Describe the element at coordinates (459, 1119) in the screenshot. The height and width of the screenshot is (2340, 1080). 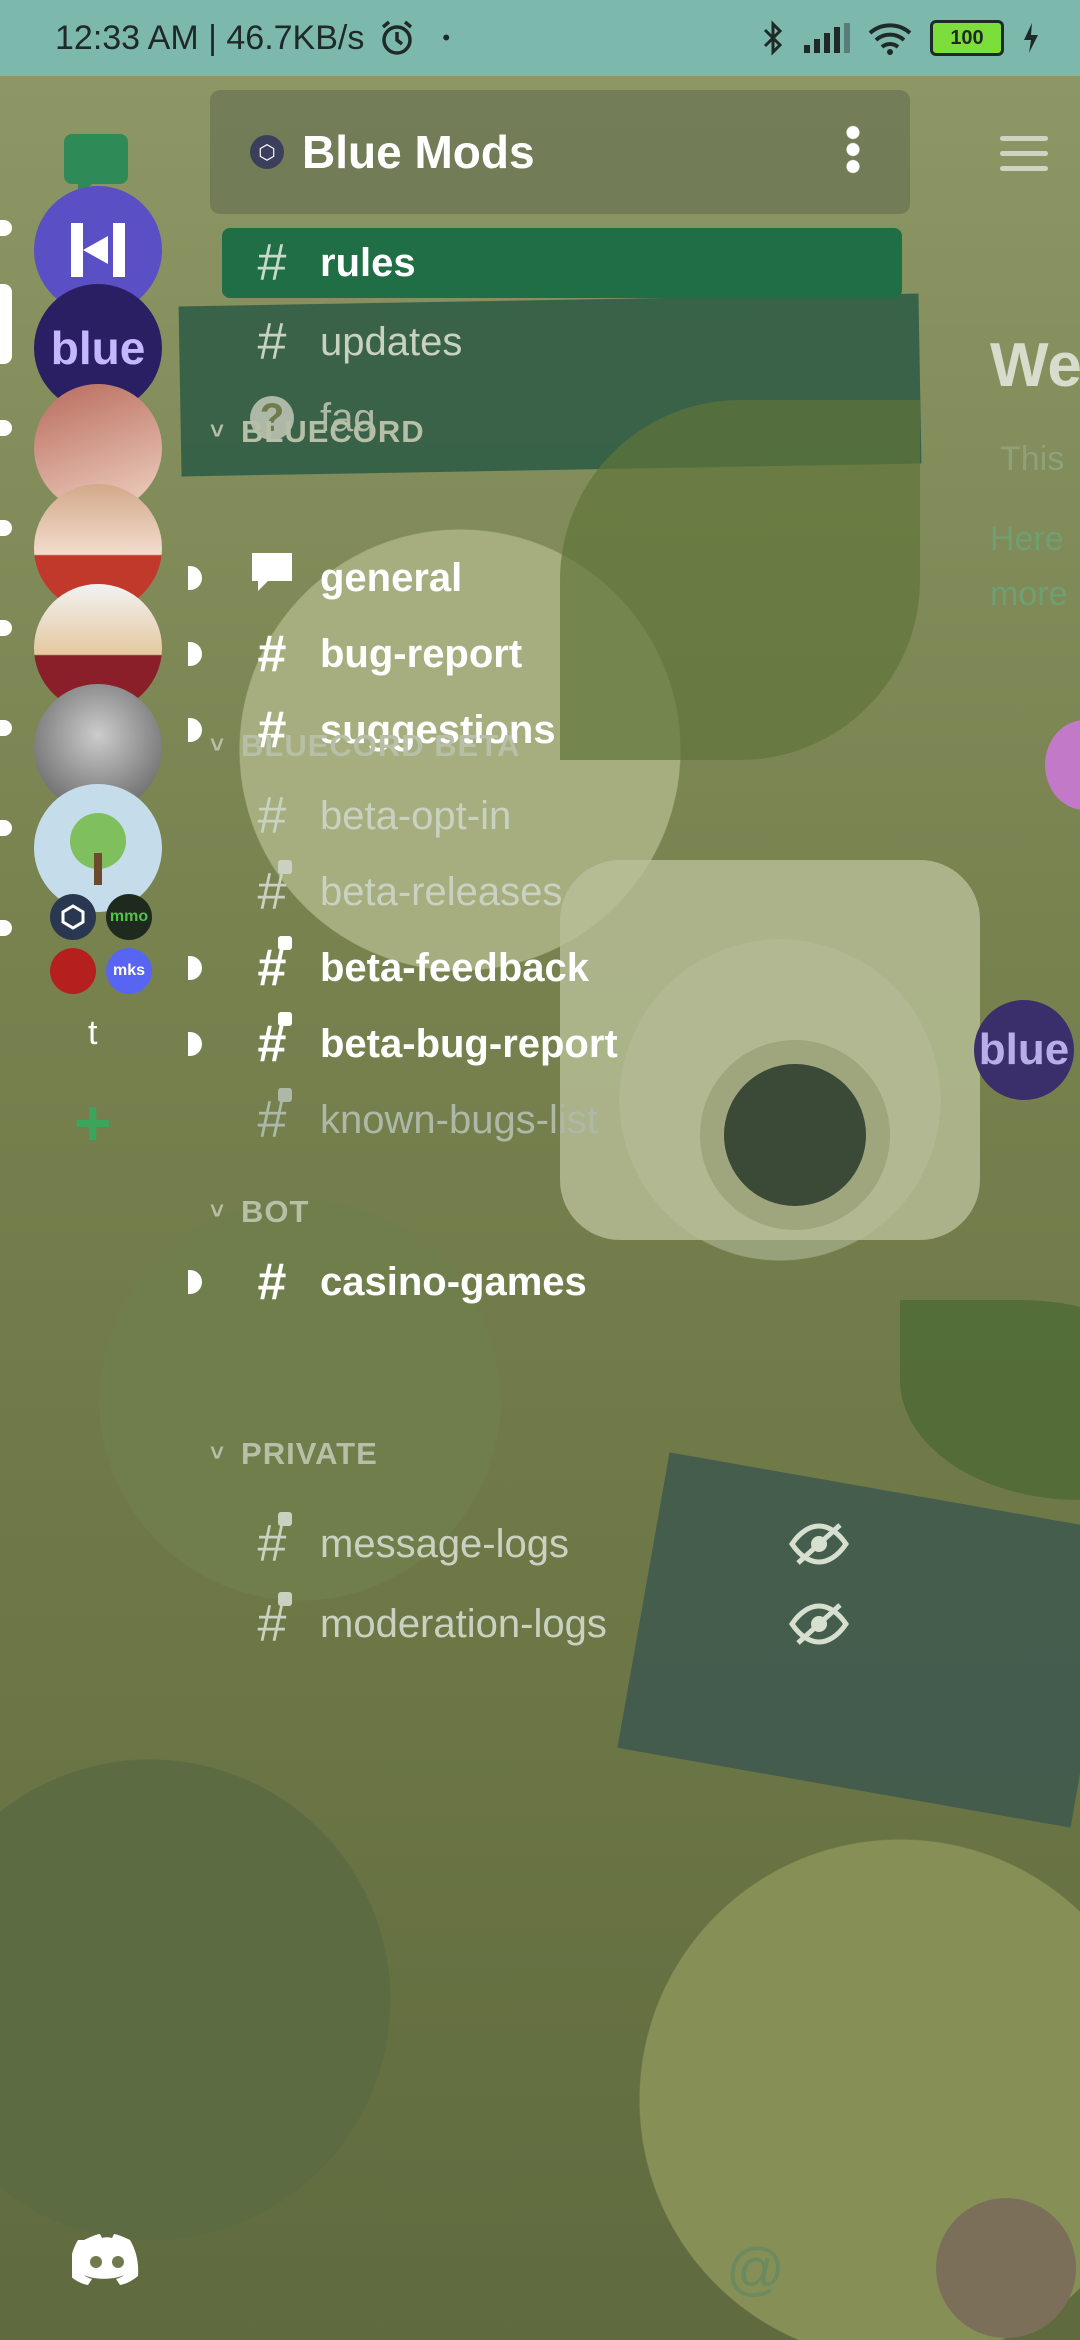
I see `channel-label: known-bugs-list` at that location.